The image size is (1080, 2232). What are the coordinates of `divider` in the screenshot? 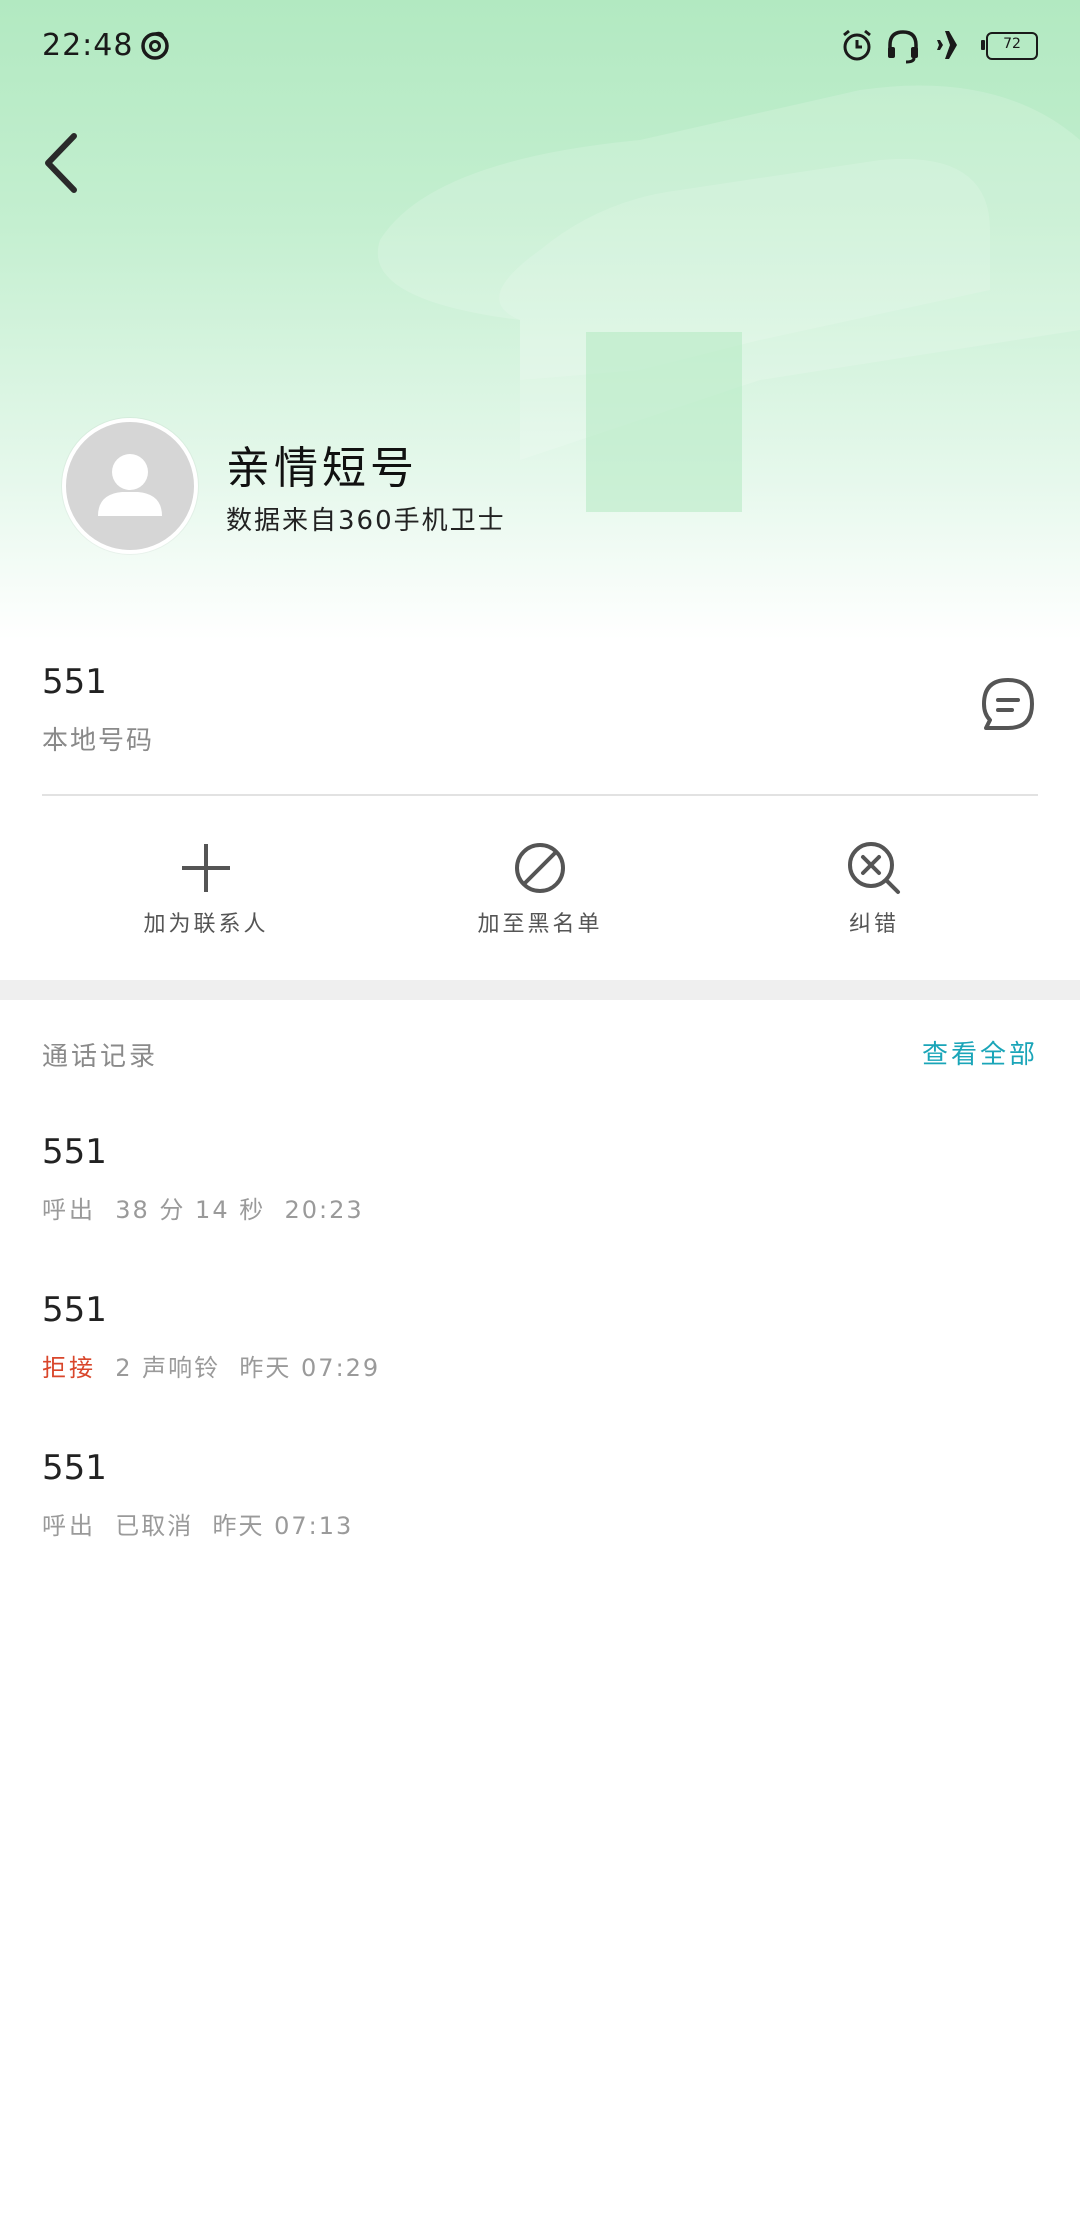 It's located at (540, 795).